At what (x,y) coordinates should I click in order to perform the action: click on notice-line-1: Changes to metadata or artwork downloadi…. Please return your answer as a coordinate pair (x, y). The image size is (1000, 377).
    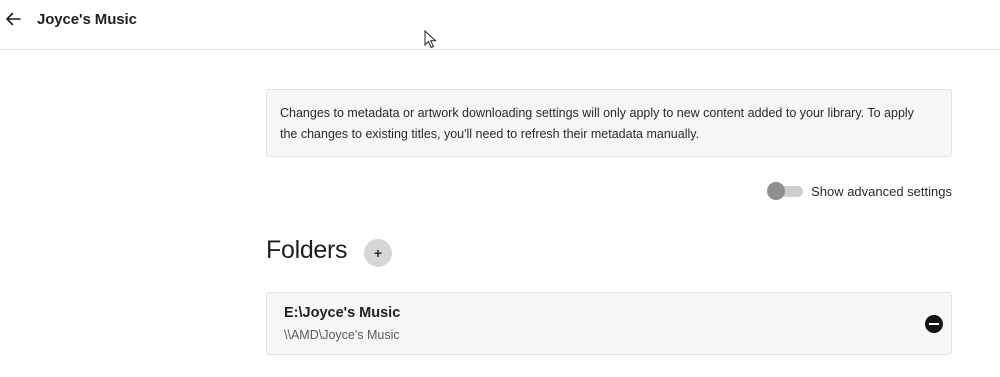
    Looking at the image, I should click on (597, 113).